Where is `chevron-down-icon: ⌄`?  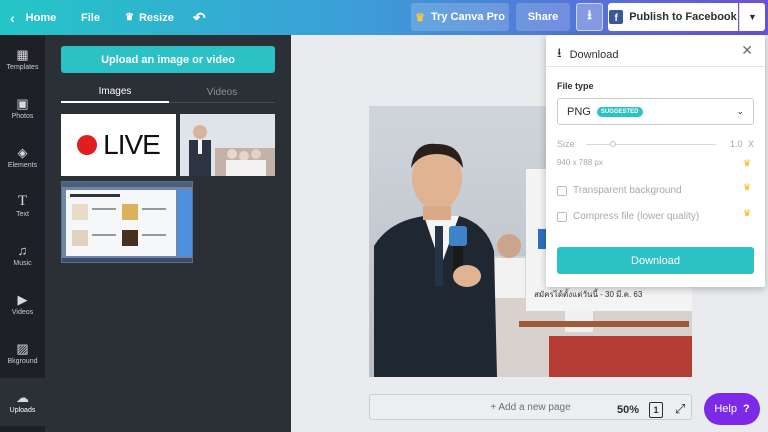
chevron-down-icon: ⌄ is located at coordinates (740, 111).